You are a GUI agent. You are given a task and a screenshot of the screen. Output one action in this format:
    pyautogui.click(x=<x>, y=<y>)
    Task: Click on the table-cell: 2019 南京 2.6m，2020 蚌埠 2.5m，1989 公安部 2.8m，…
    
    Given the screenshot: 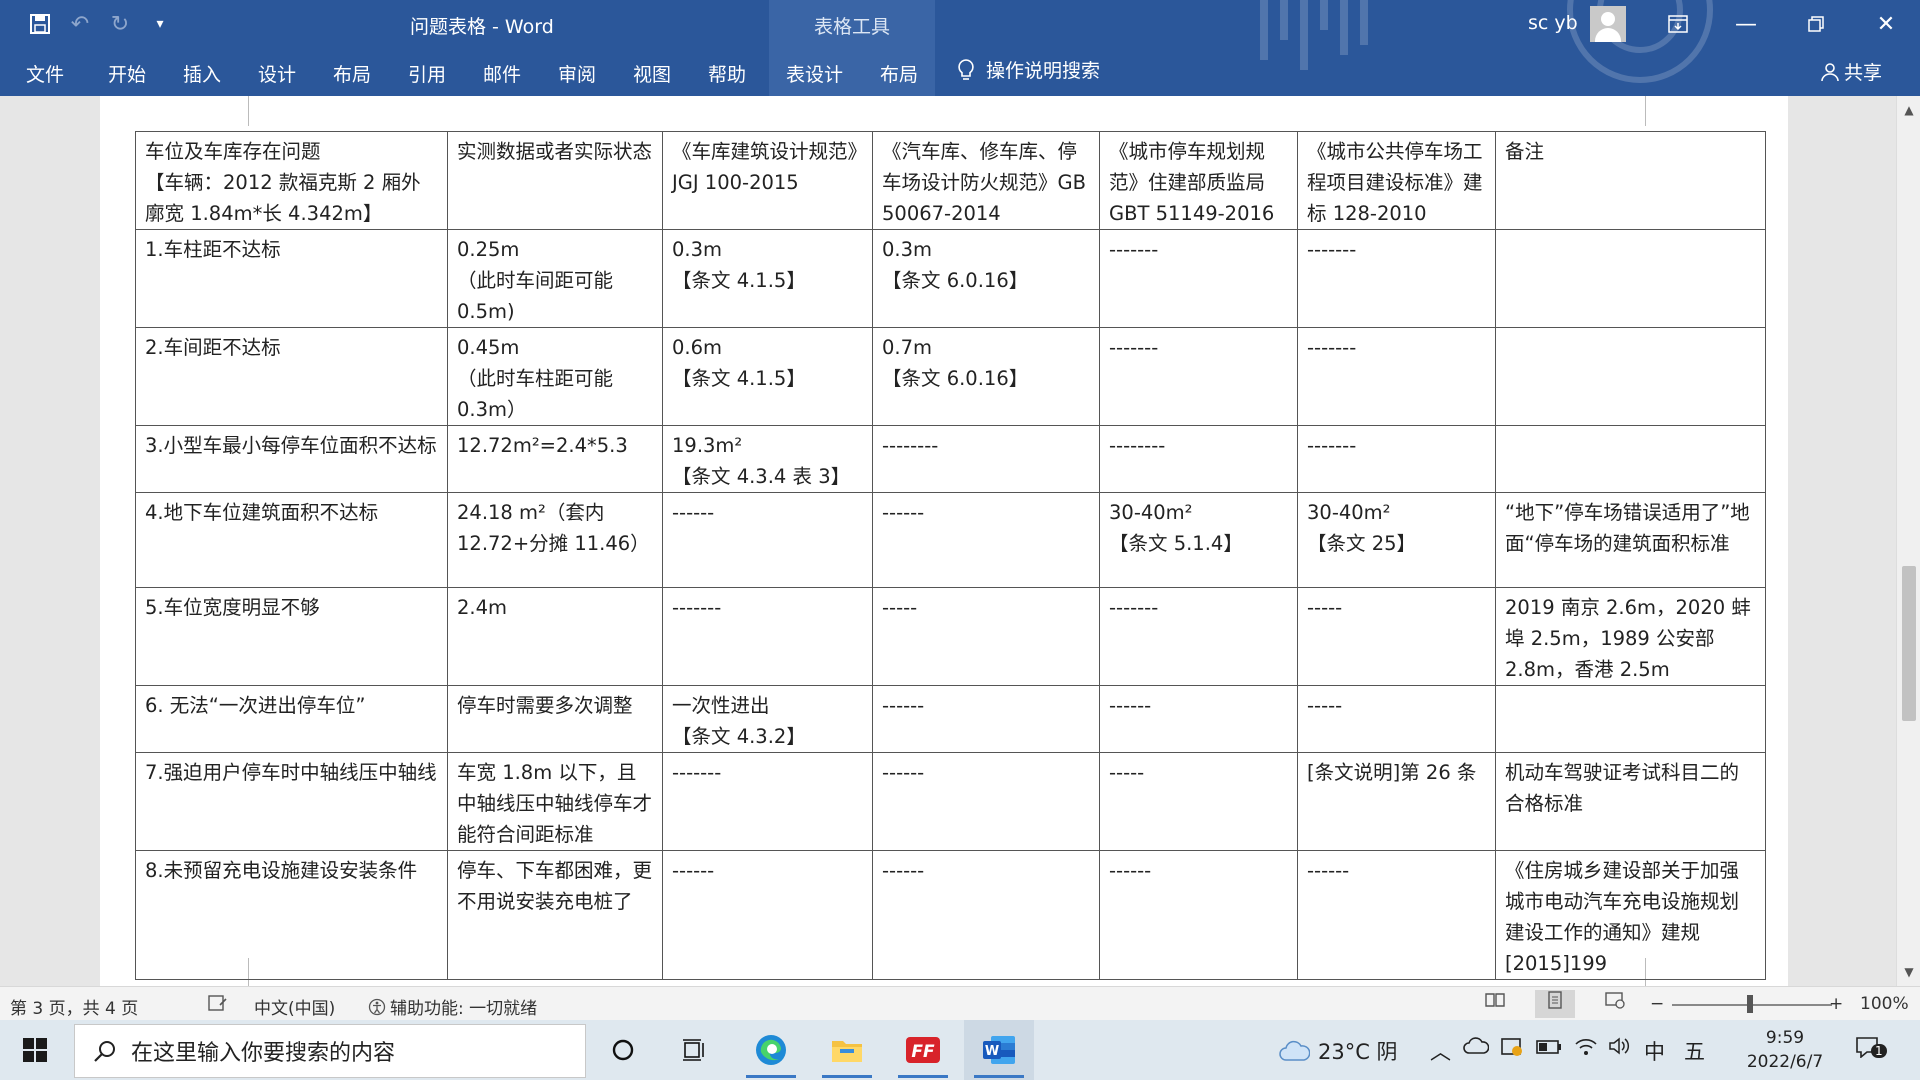 What is the action you would take?
    pyautogui.click(x=1630, y=636)
    